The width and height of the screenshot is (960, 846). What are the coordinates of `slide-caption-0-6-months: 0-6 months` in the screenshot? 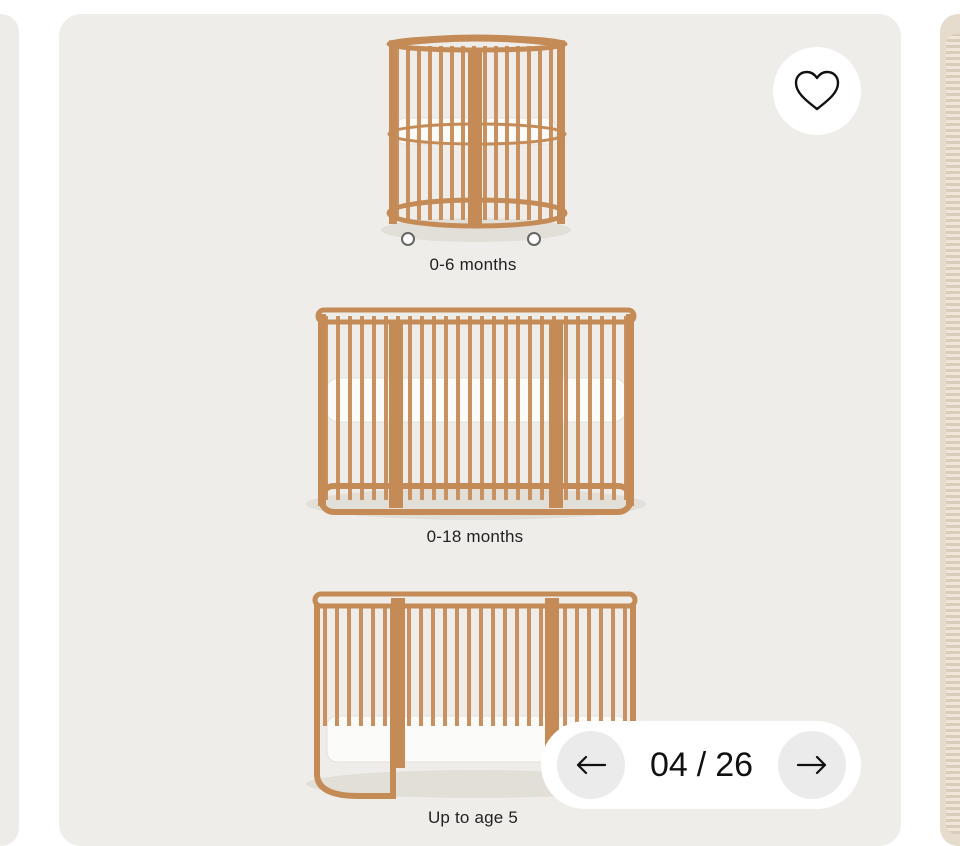 It's located at (473, 264).